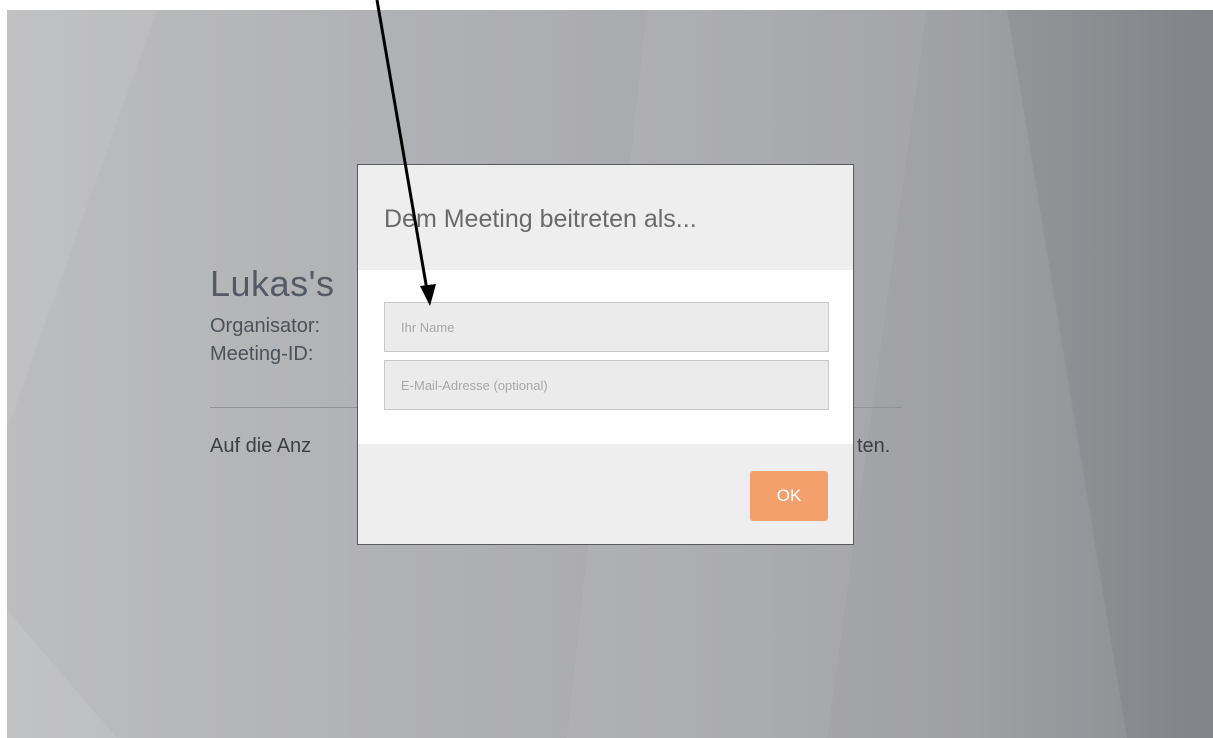 This screenshot has width=1213, height=738. What do you see at coordinates (272, 283) in the screenshot?
I see `meeting-title: Lukas's` at bounding box center [272, 283].